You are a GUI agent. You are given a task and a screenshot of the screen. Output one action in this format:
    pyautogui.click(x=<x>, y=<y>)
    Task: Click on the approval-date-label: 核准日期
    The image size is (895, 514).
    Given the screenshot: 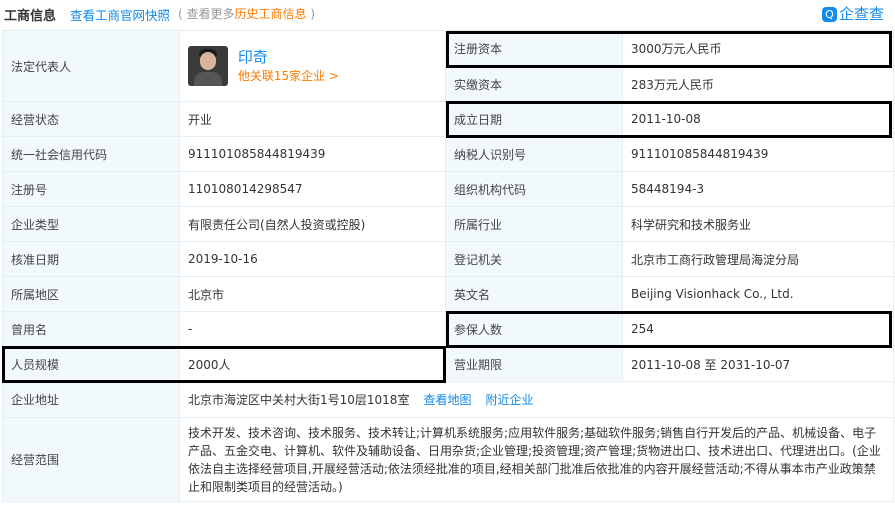 What is the action you would take?
    pyautogui.click(x=91, y=259)
    